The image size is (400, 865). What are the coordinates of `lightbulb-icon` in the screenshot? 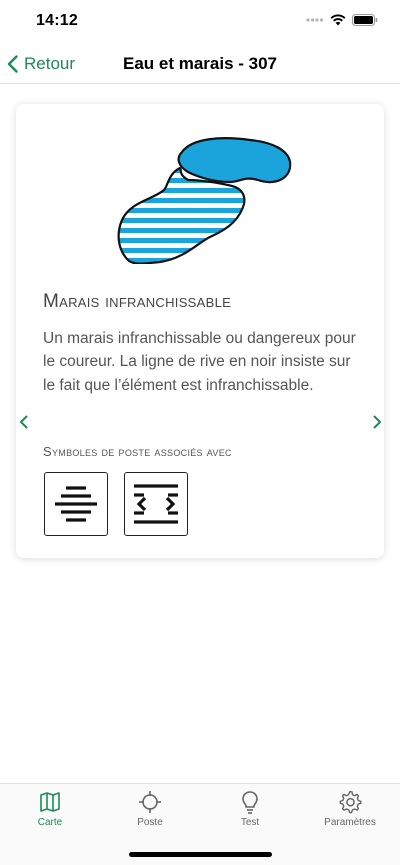 It's located at (250, 802).